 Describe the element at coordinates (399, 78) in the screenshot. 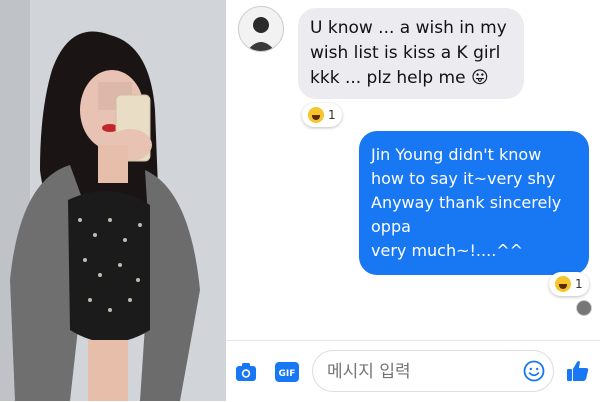

I see `incoming-message-line-3: kkk ... plz help me 😛` at that location.